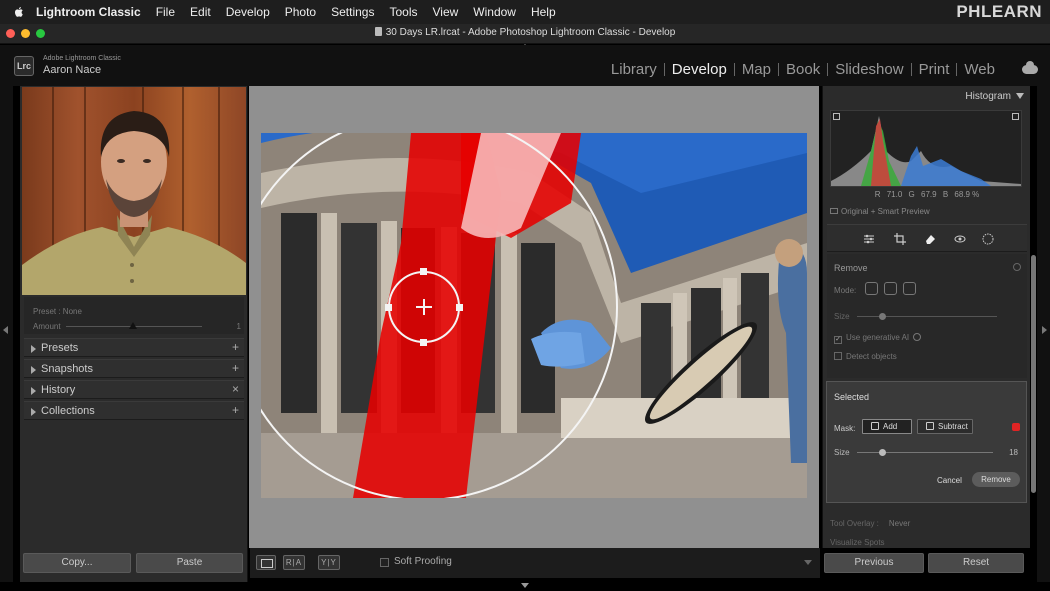  What do you see at coordinates (869, 69) in the screenshot?
I see `module-slideshow: Slideshow` at bounding box center [869, 69].